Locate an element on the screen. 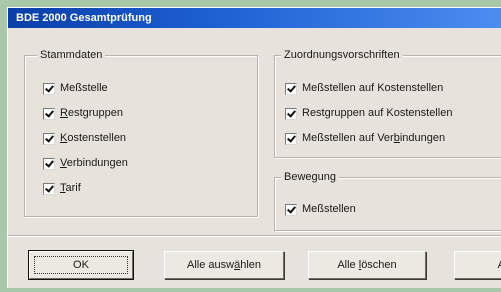 The width and height of the screenshot is (501, 292). focus-rectangle is located at coordinates (81, 265).